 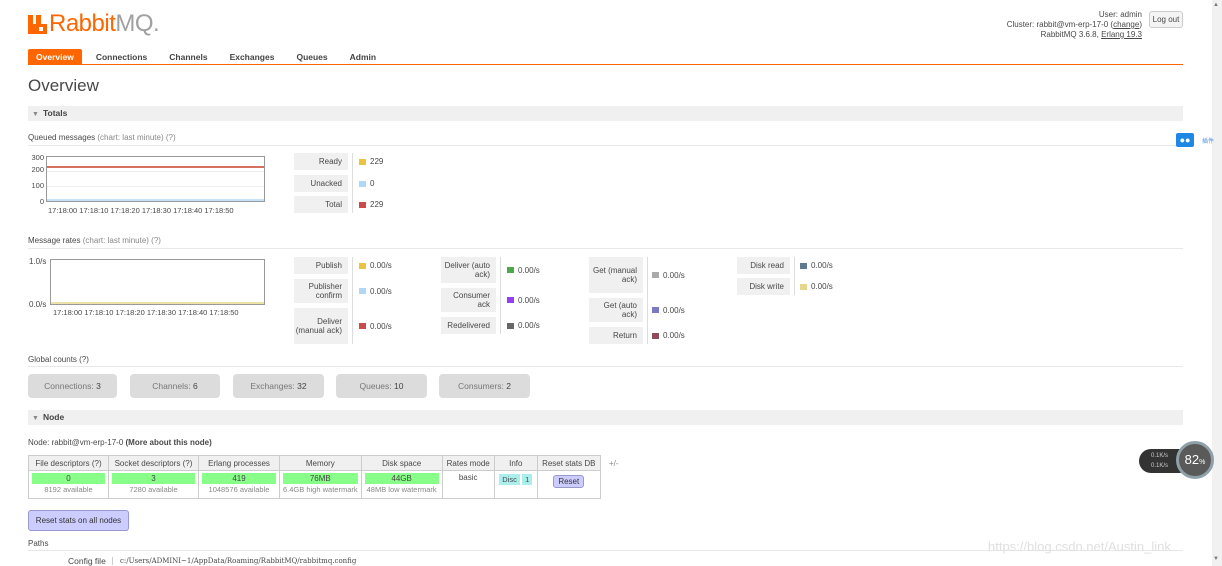 What do you see at coordinates (509, 479) in the screenshot?
I see `disc-badge: Disc` at bounding box center [509, 479].